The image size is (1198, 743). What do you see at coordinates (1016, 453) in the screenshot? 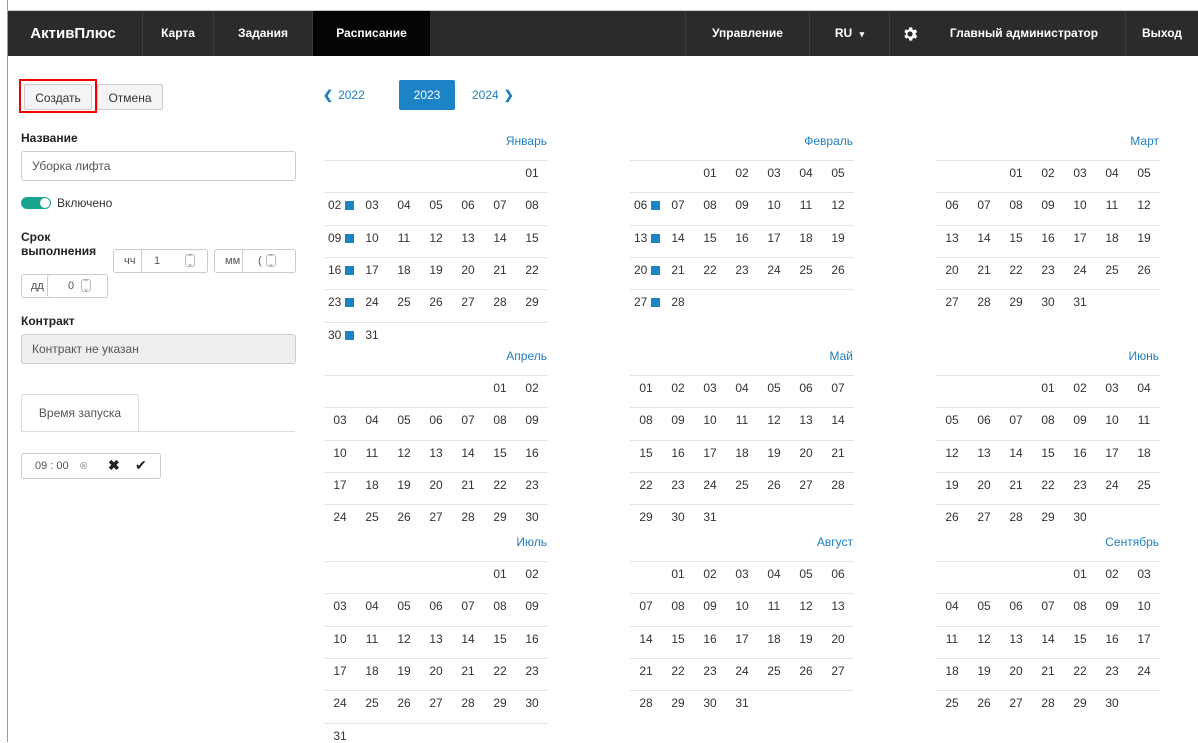
I see `calendar-day: 14` at bounding box center [1016, 453].